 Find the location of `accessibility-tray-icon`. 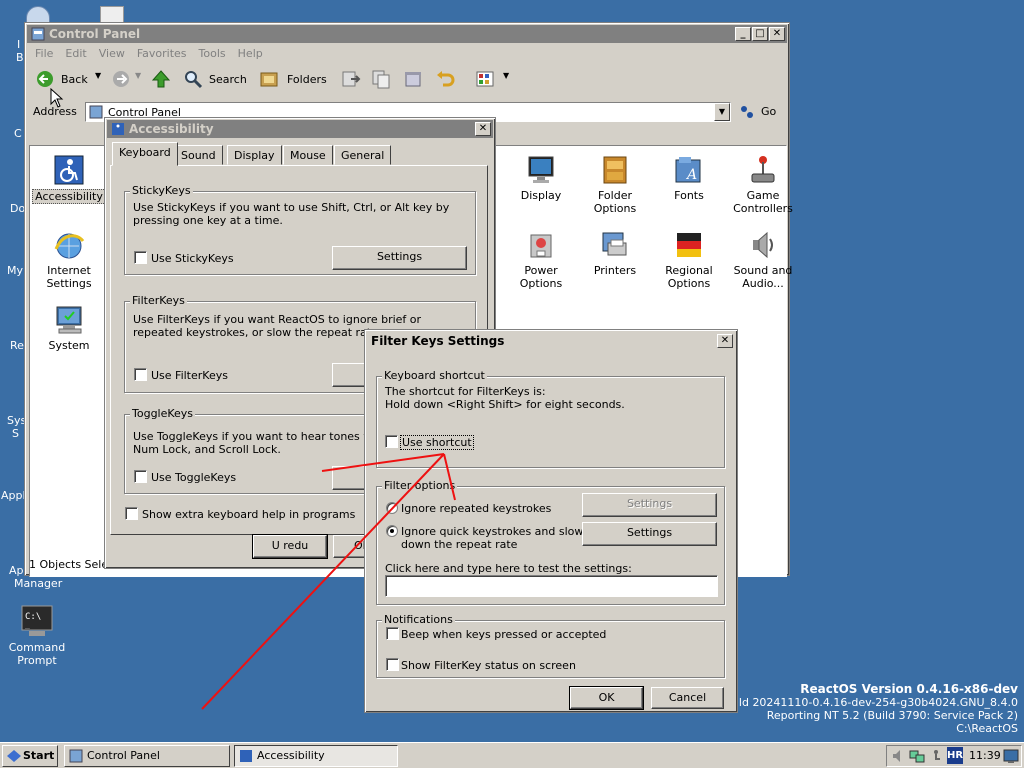

accessibility-tray-icon is located at coordinates (936, 756).